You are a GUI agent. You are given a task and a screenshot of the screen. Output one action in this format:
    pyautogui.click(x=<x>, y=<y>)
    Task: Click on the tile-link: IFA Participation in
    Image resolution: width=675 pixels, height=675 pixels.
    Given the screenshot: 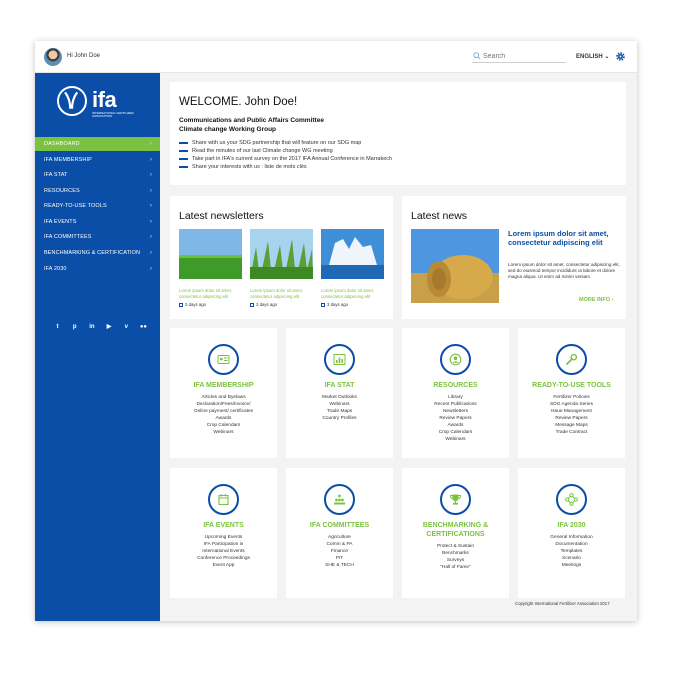 What is the action you would take?
    pyautogui.click(x=223, y=544)
    